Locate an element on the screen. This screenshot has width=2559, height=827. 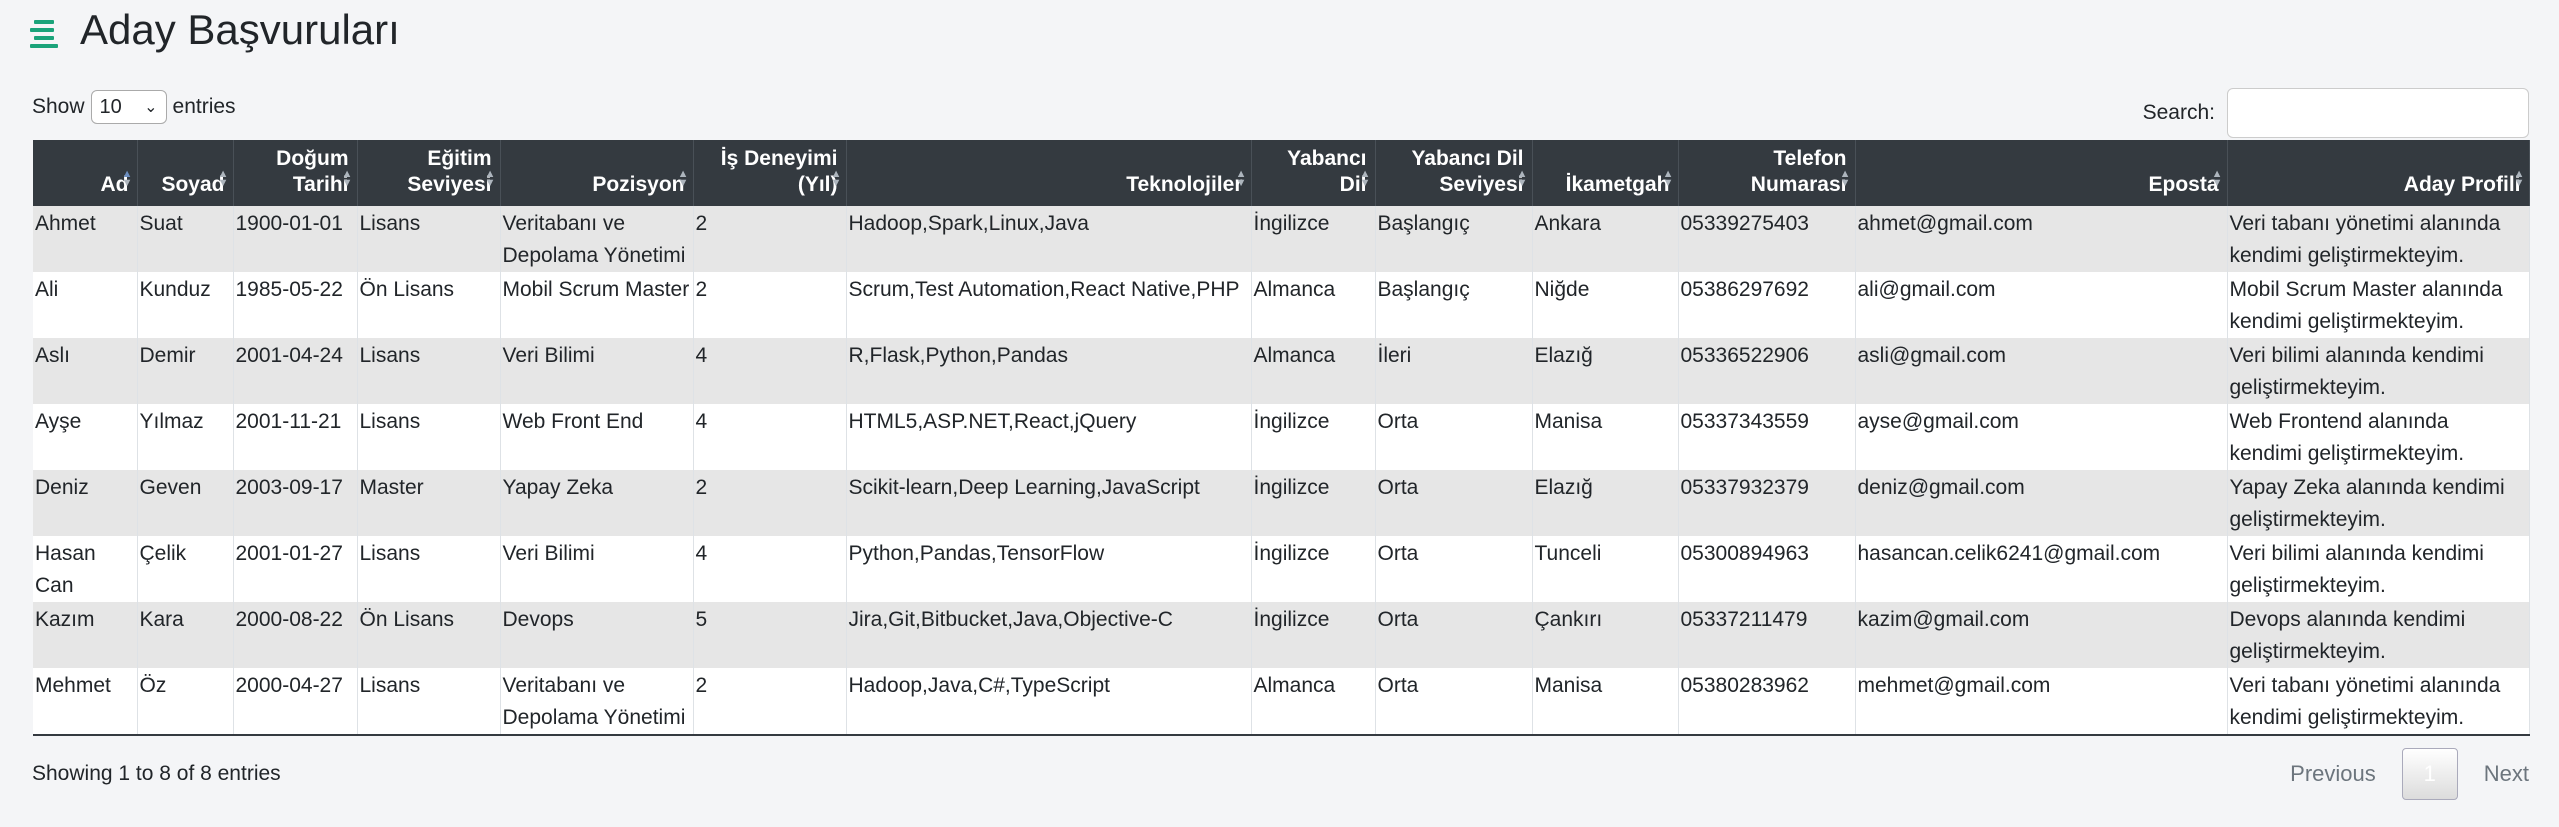
cell-ad: Mehmet is located at coordinates (85, 702).